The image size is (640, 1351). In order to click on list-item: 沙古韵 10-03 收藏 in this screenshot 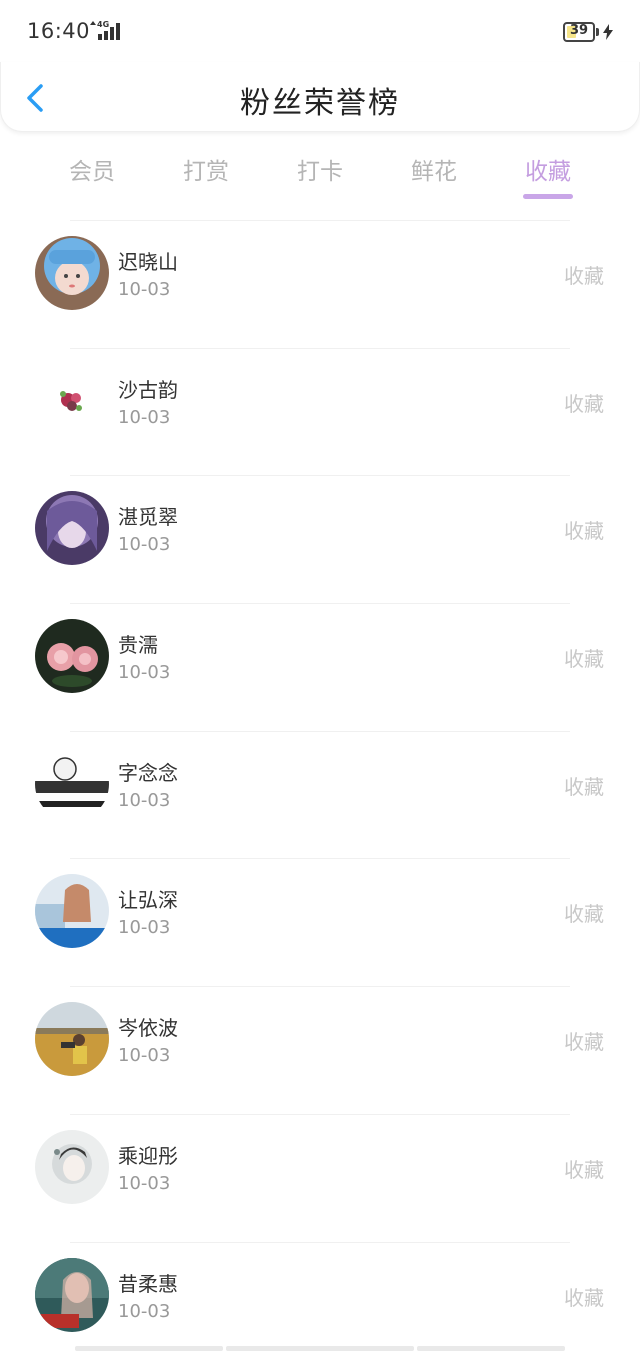, I will do `click(320, 411)`.